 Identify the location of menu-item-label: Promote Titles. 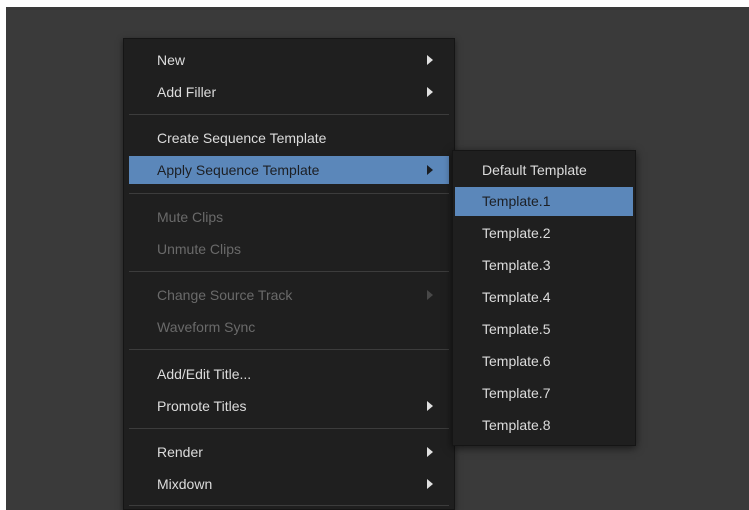
(202, 406).